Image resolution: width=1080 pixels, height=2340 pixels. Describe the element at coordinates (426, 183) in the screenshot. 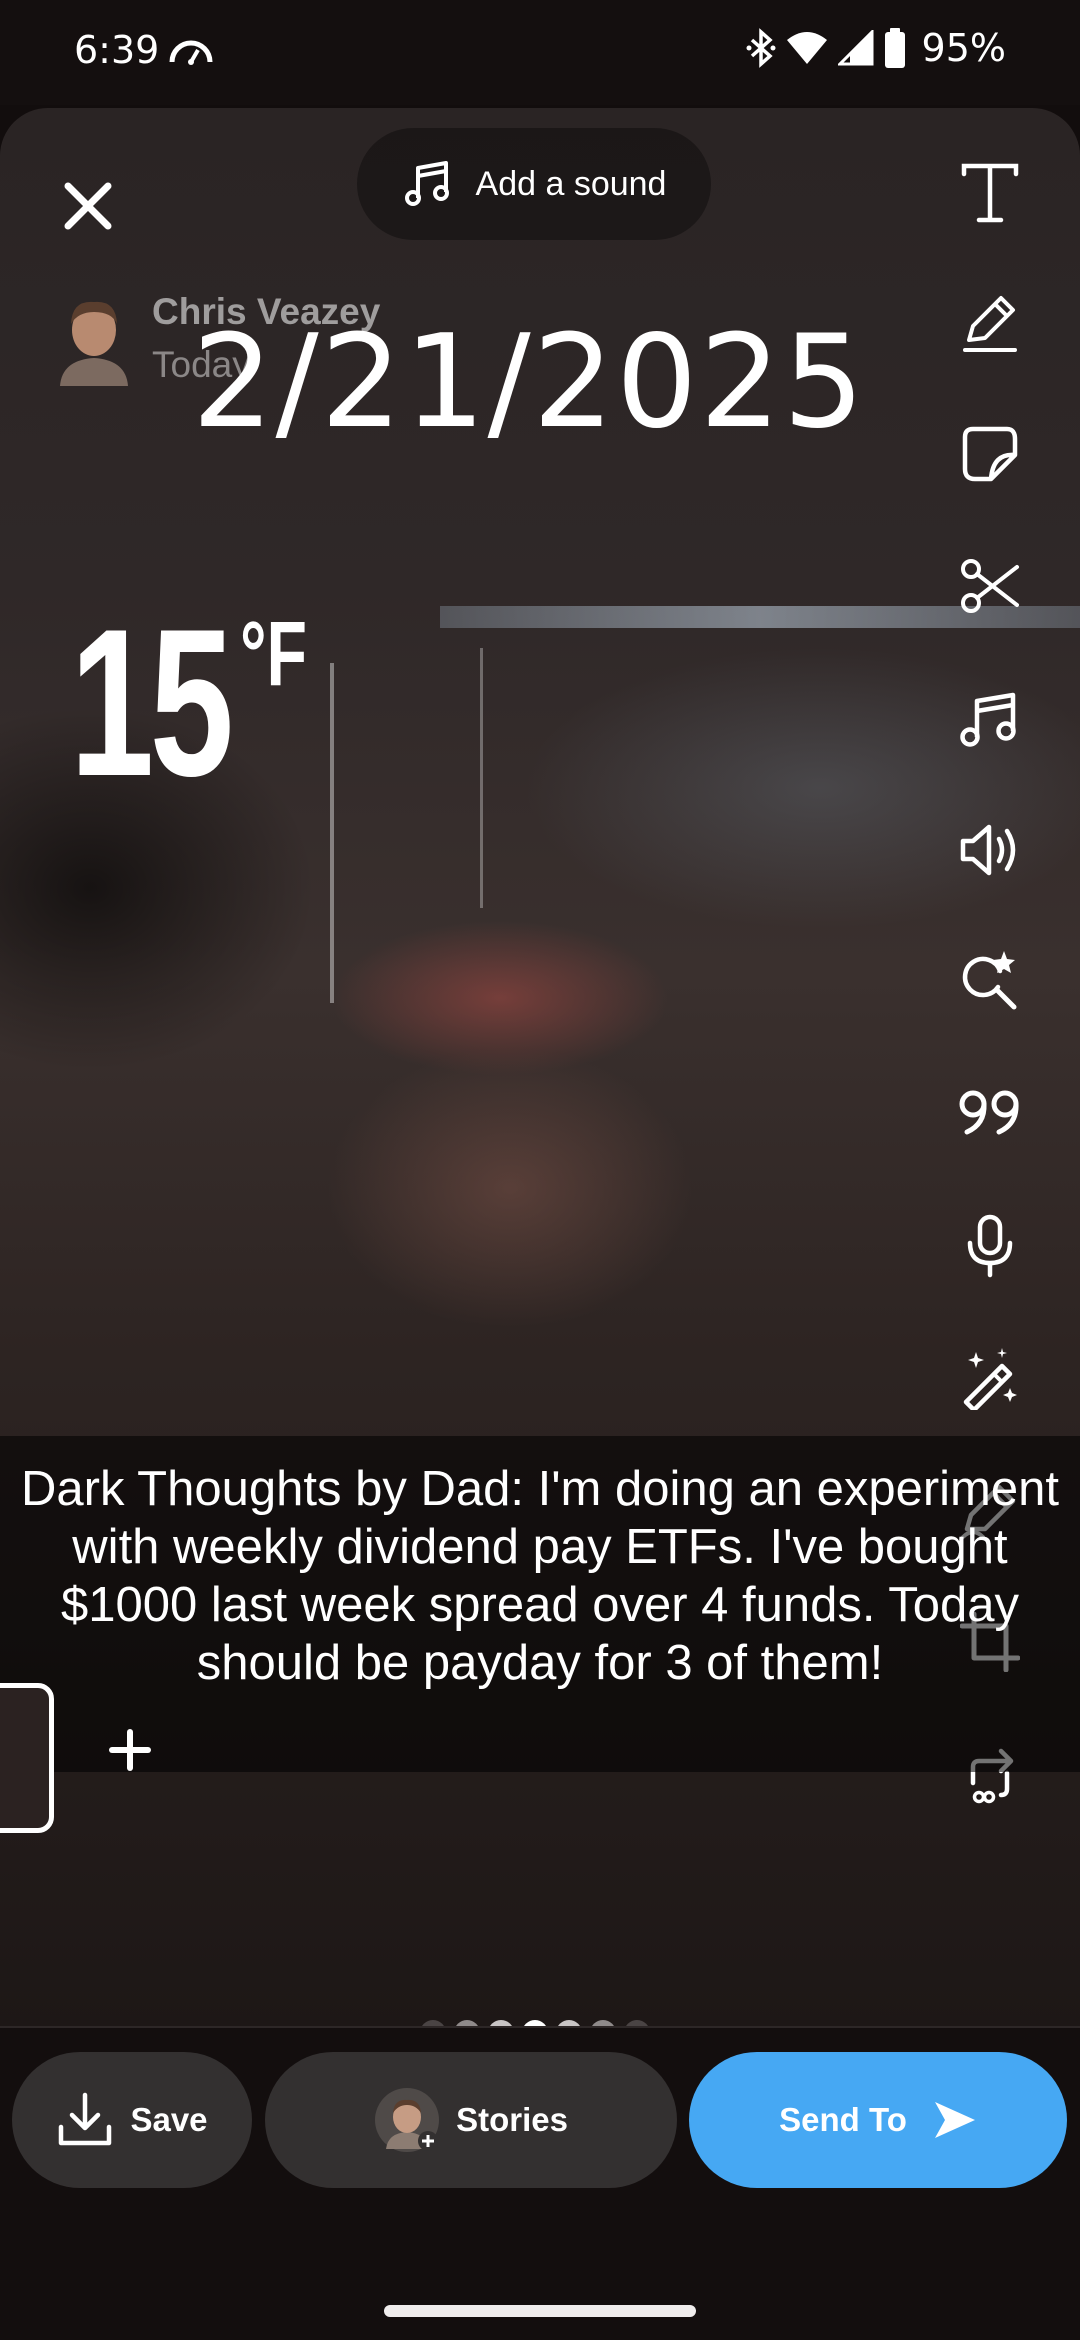

I see `music-note-icon` at that location.